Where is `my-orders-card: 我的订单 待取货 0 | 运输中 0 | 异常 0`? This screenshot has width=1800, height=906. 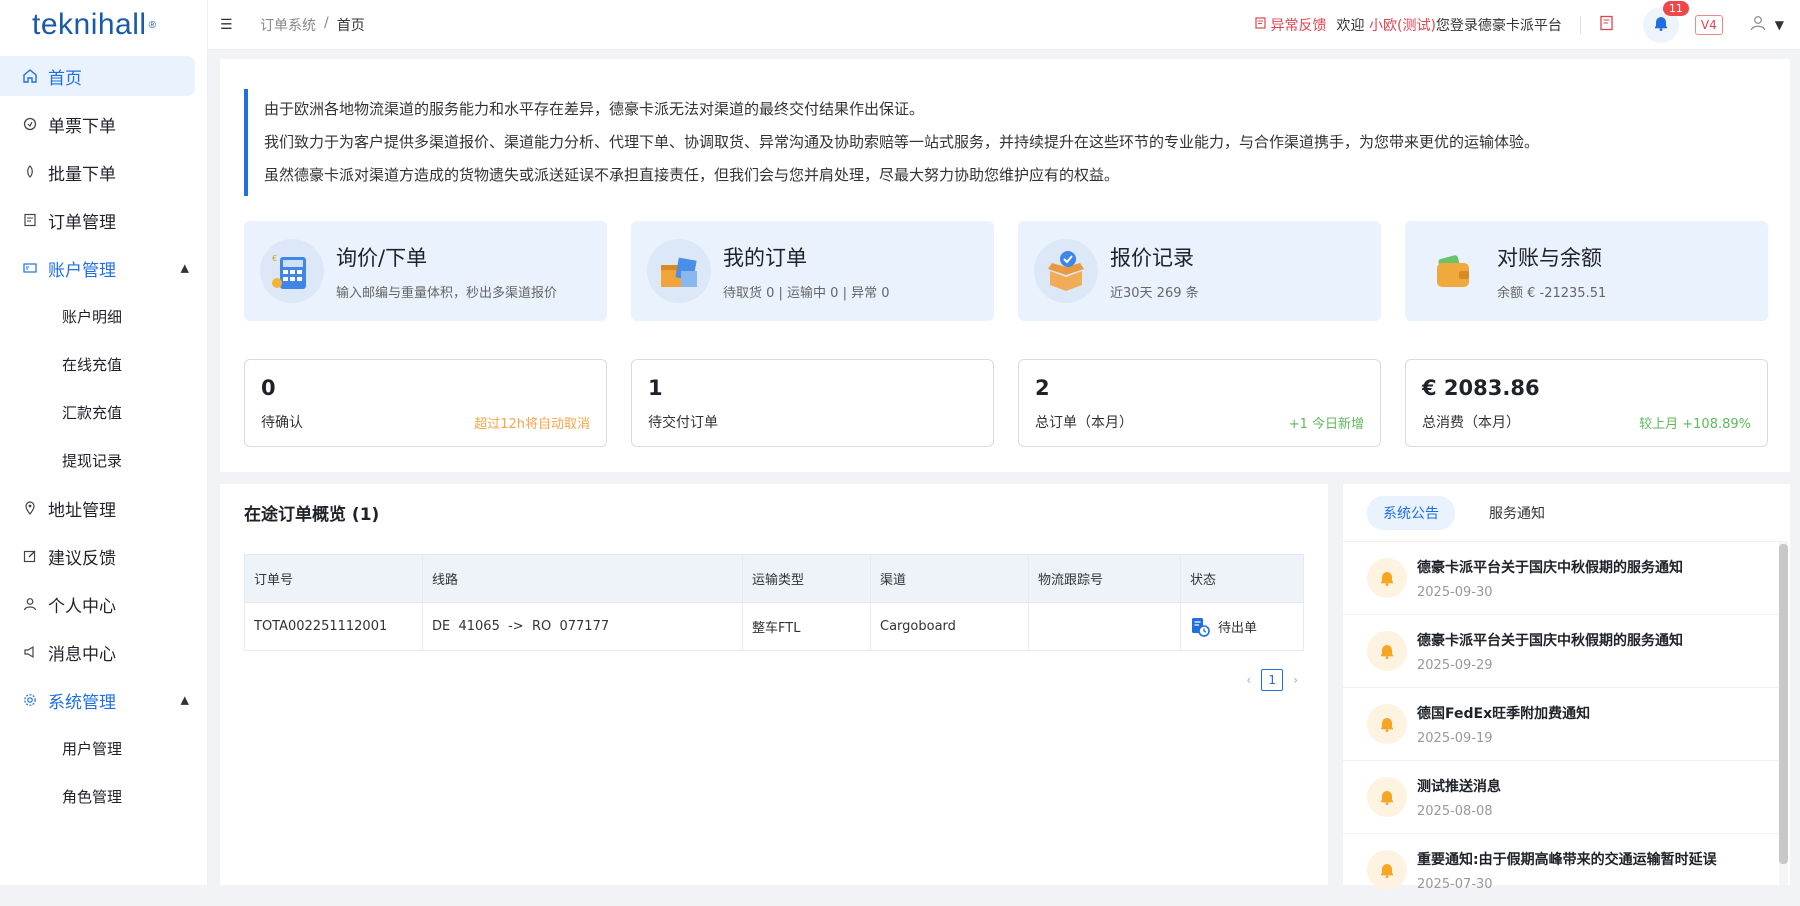
my-orders-card: 我的订单 待取货 0 | 运输中 0 | 异常 0 is located at coordinates (812, 271).